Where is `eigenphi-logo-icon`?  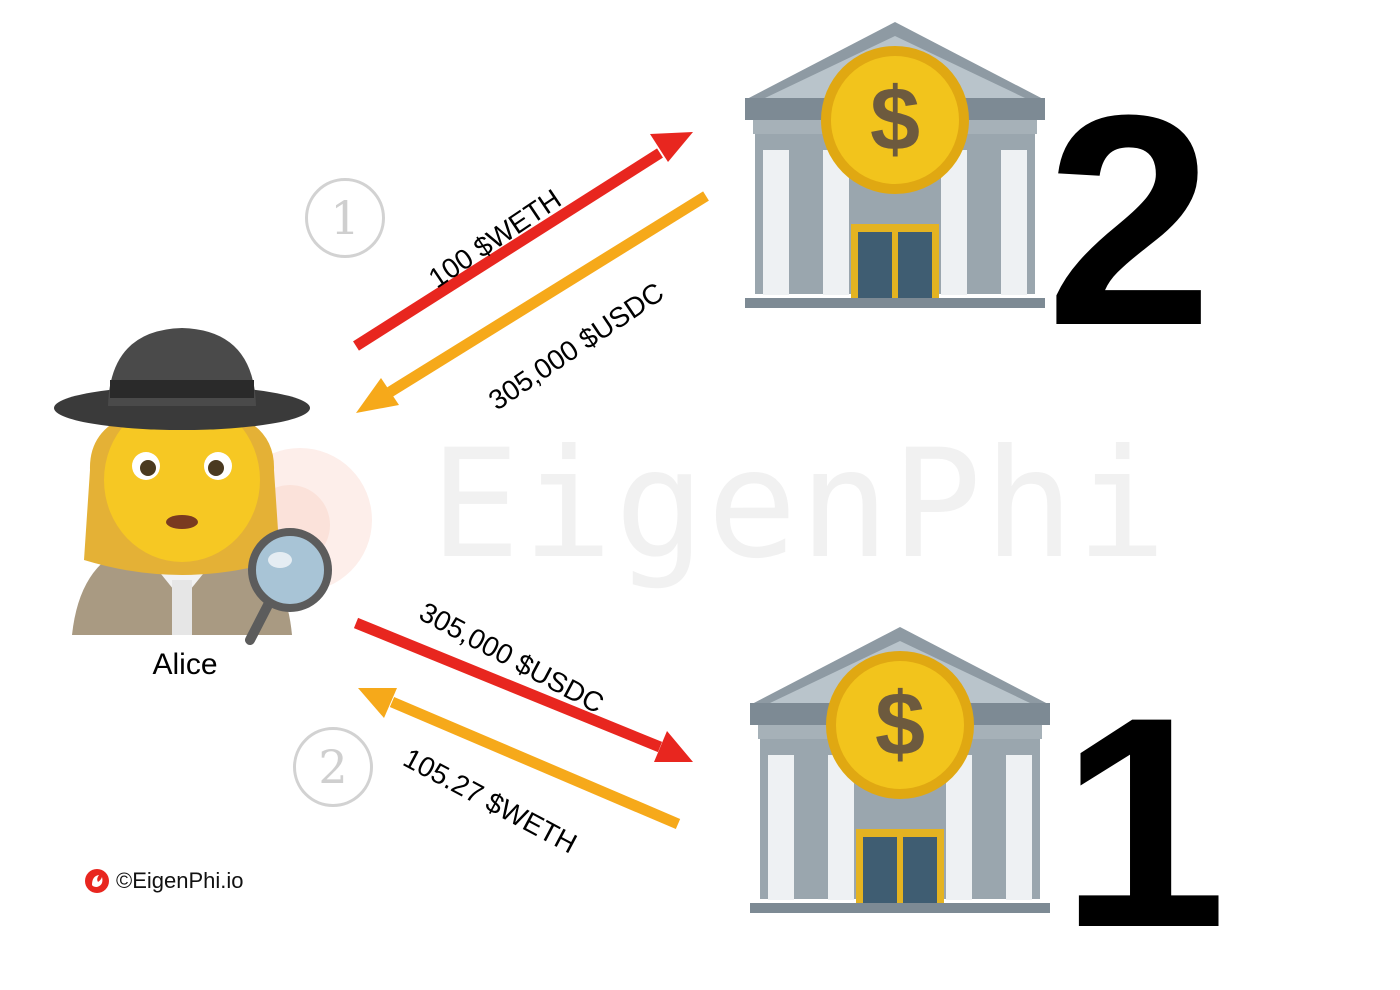
eigenphi-logo-icon is located at coordinates (97, 881).